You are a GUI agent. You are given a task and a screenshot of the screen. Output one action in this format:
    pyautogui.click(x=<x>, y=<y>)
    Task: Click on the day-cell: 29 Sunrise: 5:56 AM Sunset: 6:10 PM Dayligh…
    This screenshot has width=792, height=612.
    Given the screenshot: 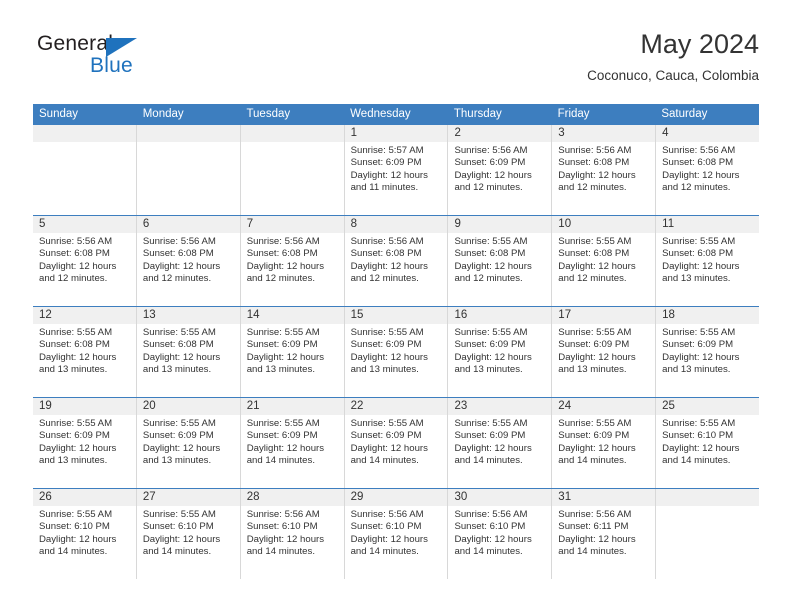 What is the action you would take?
    pyautogui.click(x=396, y=534)
    